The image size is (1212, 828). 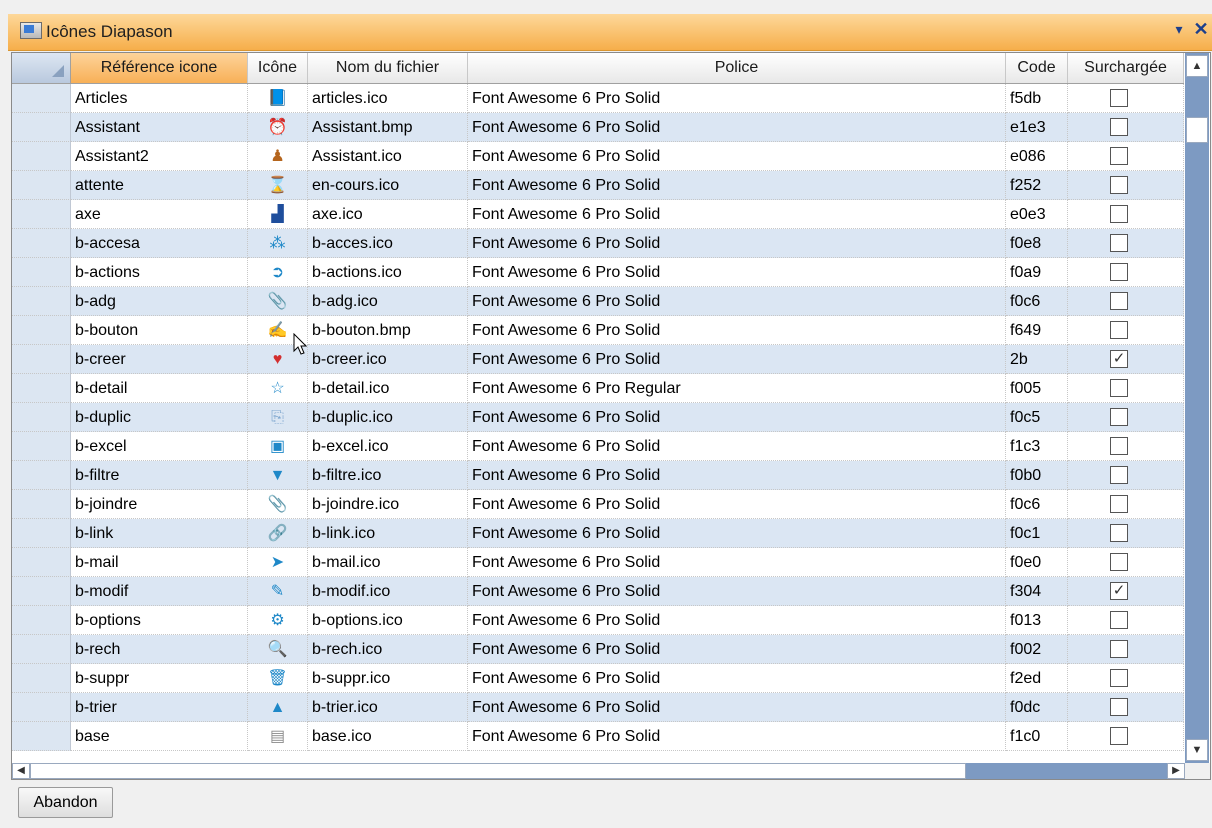 What do you see at coordinates (1037, 620) in the screenshot?
I see `code-cell: f013` at bounding box center [1037, 620].